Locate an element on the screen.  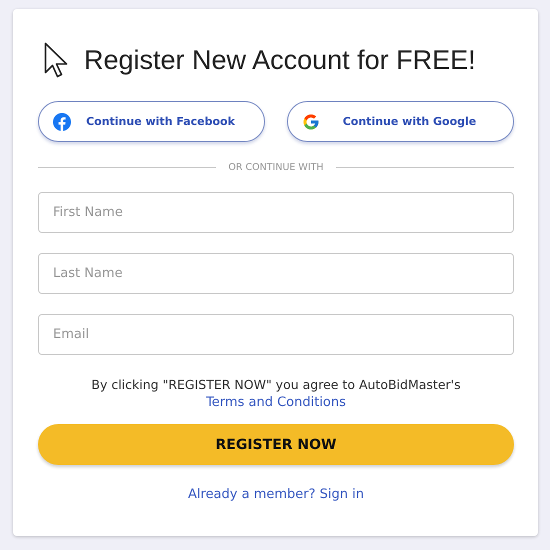
register-button: REGISTER NOW is located at coordinates (276, 444).